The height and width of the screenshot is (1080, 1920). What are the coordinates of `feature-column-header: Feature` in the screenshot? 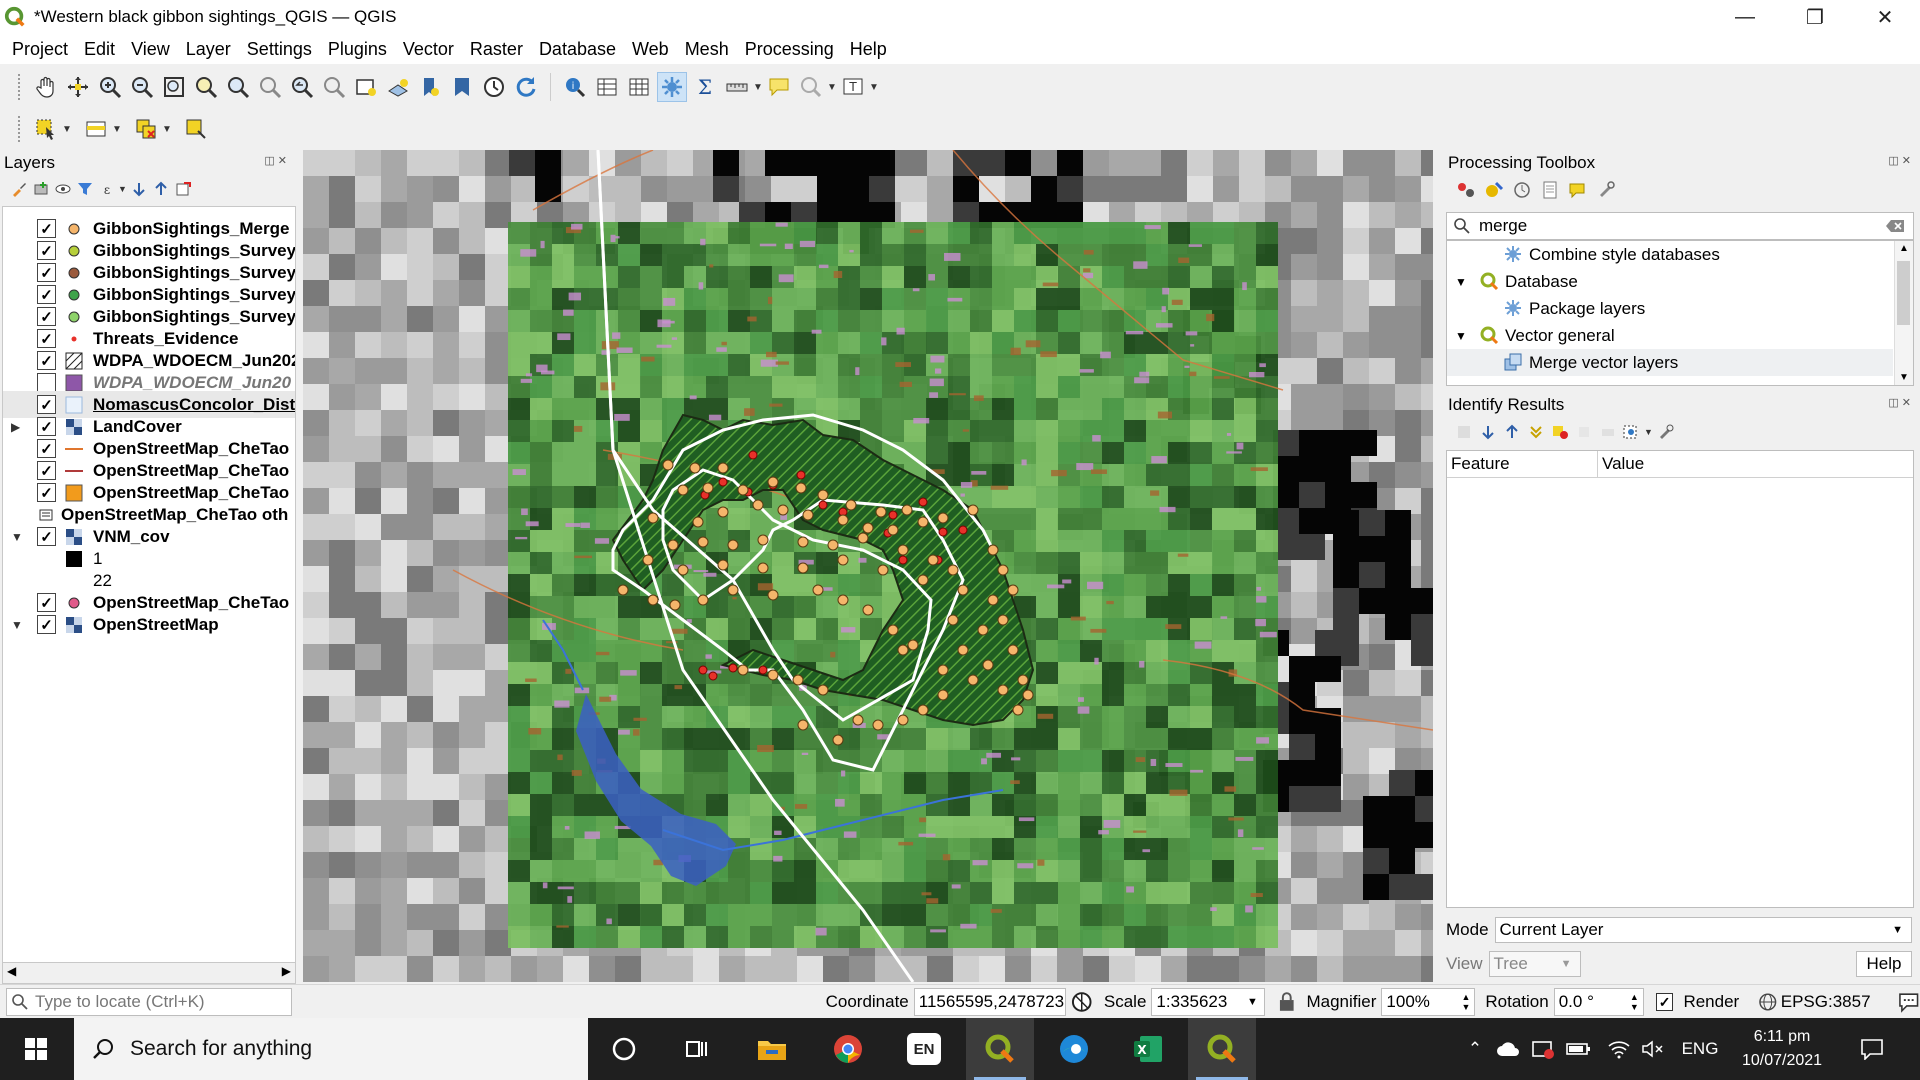 It's located at (1522, 464).